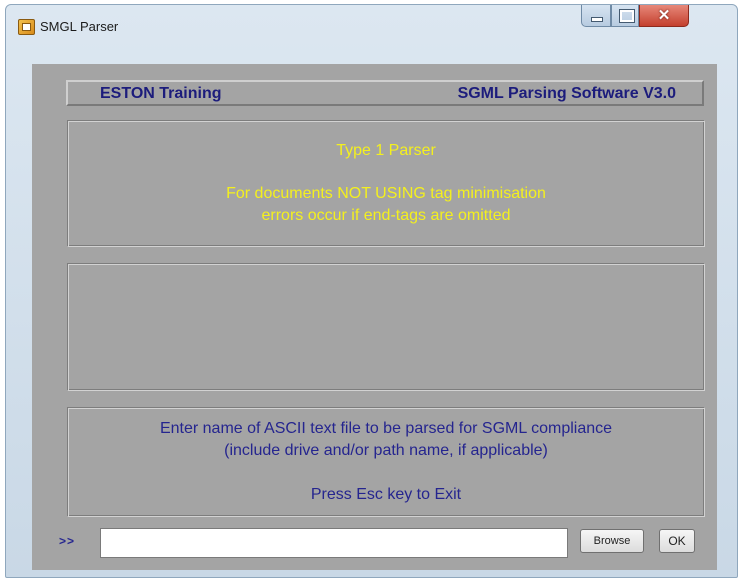  Describe the element at coordinates (386, 494) in the screenshot. I see `exit-hint: Press Esc key to Exit` at that location.